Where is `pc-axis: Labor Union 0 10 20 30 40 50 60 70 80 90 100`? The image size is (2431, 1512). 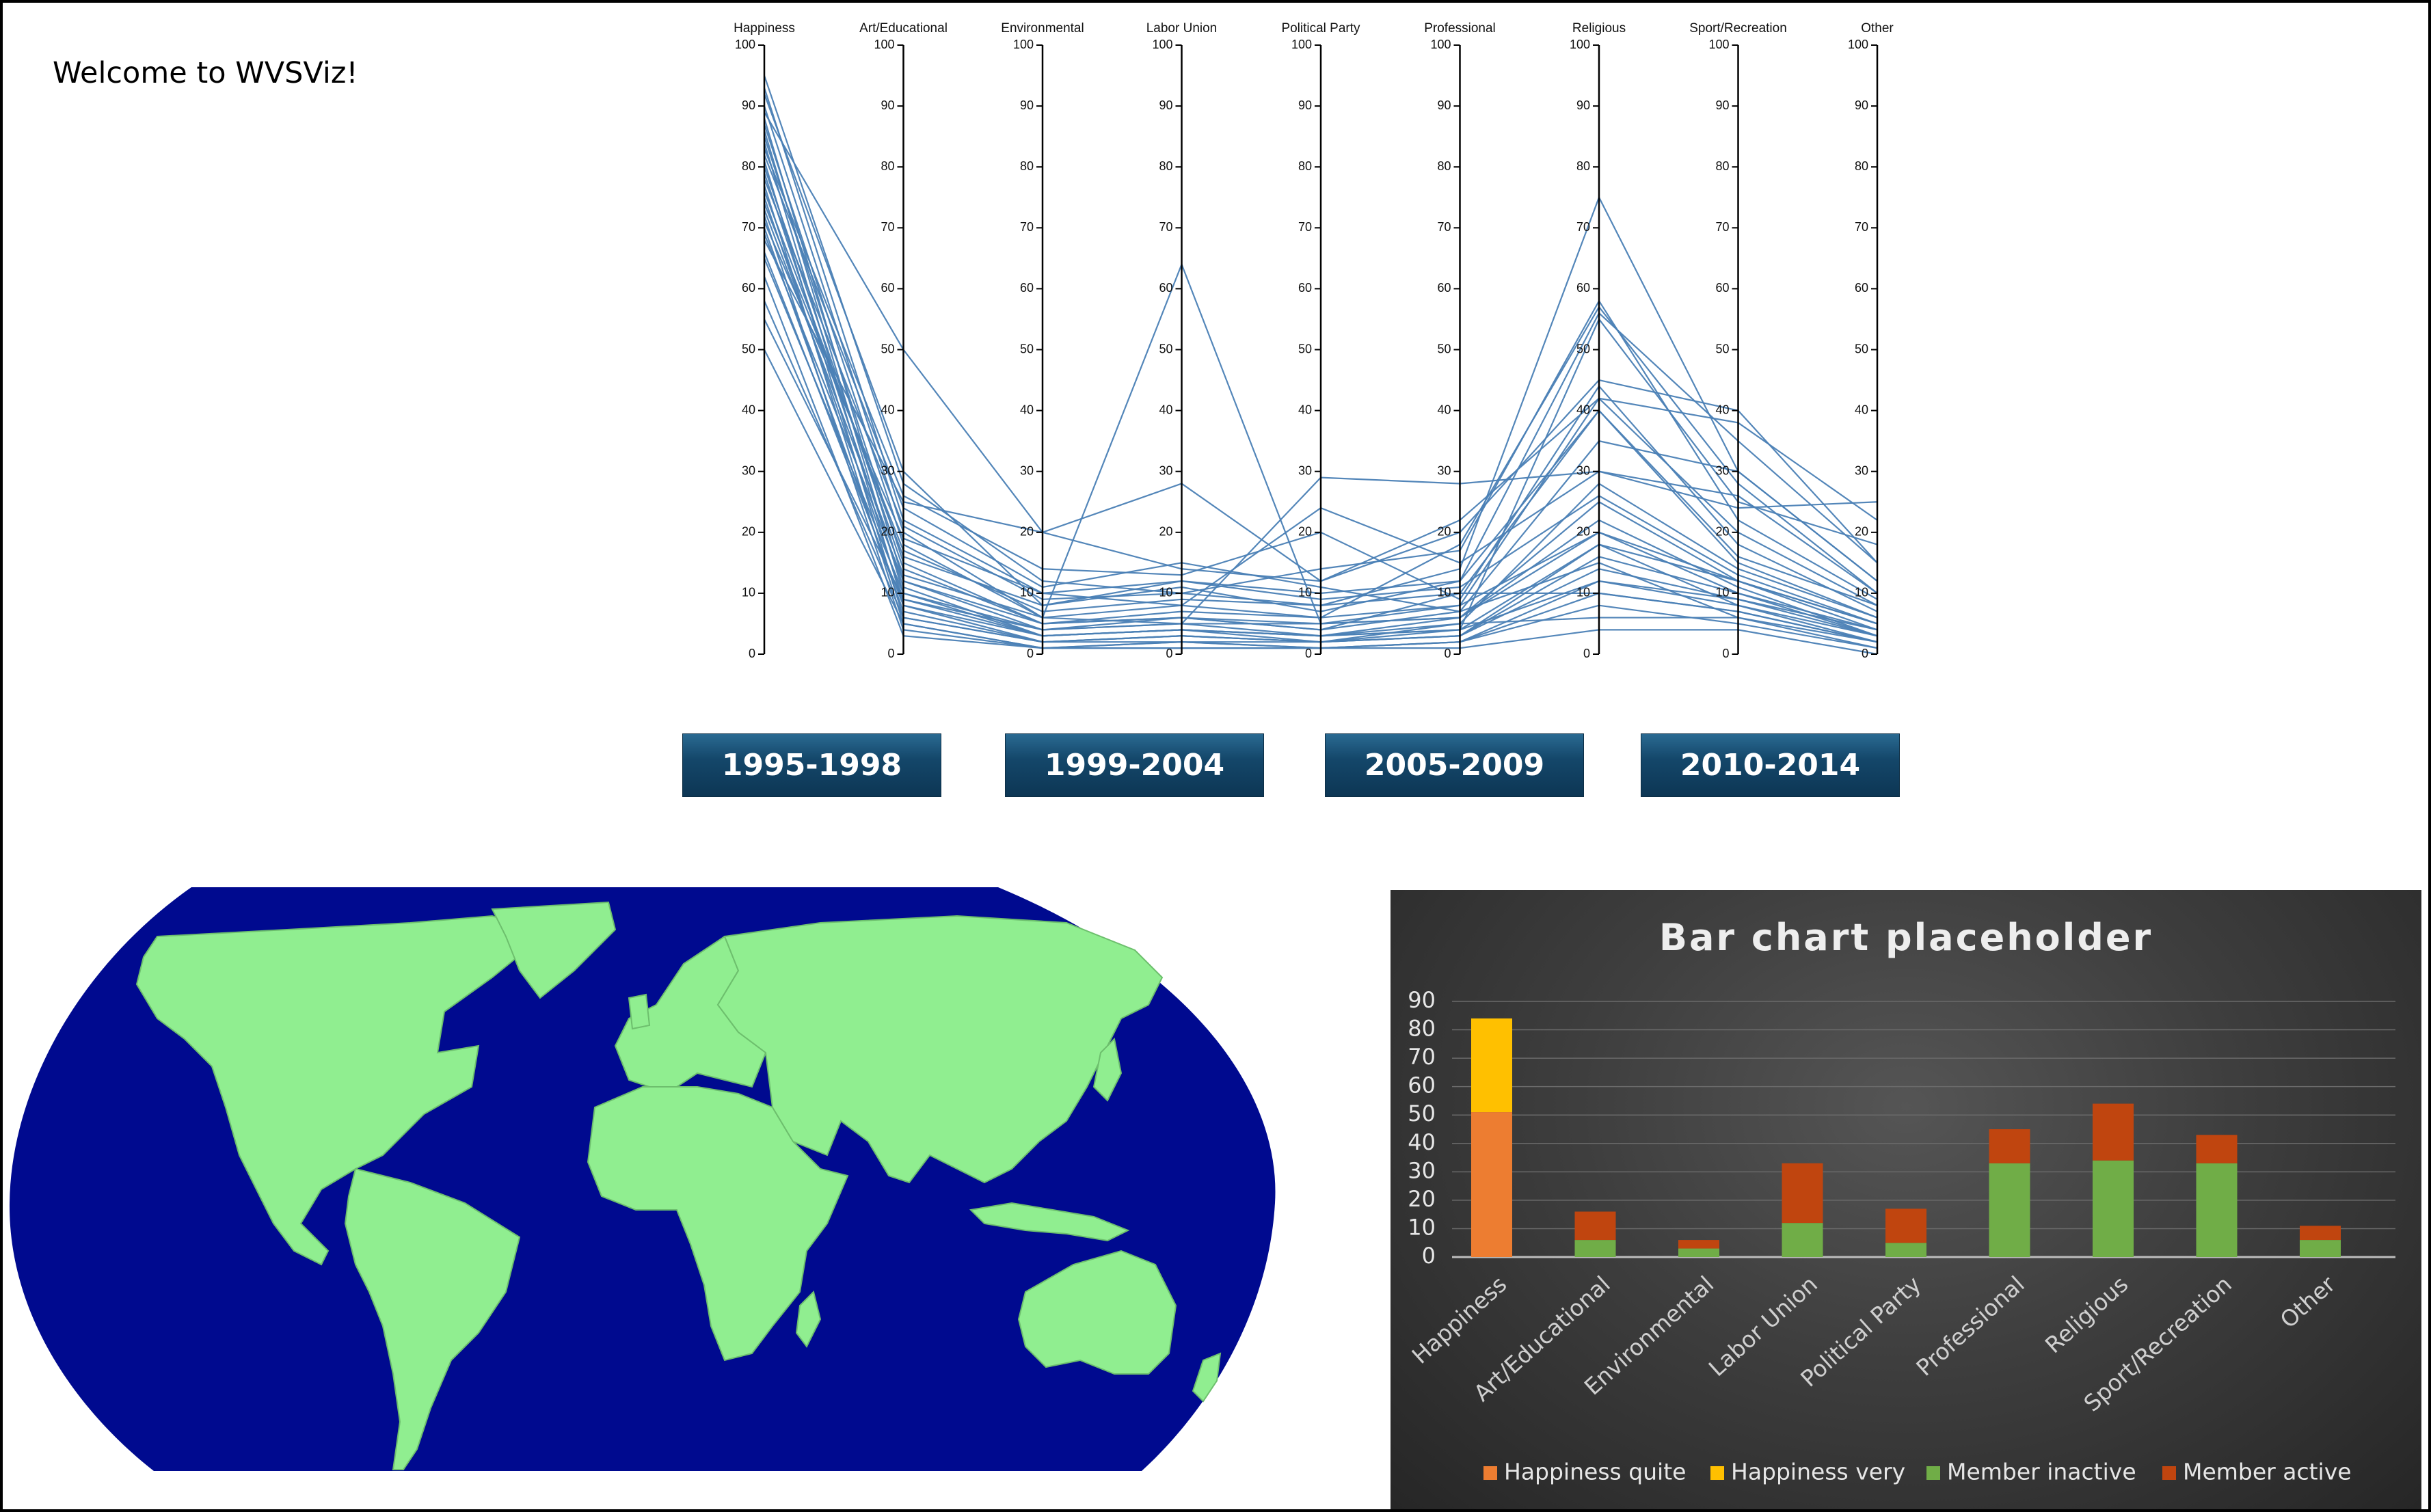 pc-axis: Labor Union 0 10 20 30 40 50 60 70 80 90 100 is located at coordinates (1182, 340).